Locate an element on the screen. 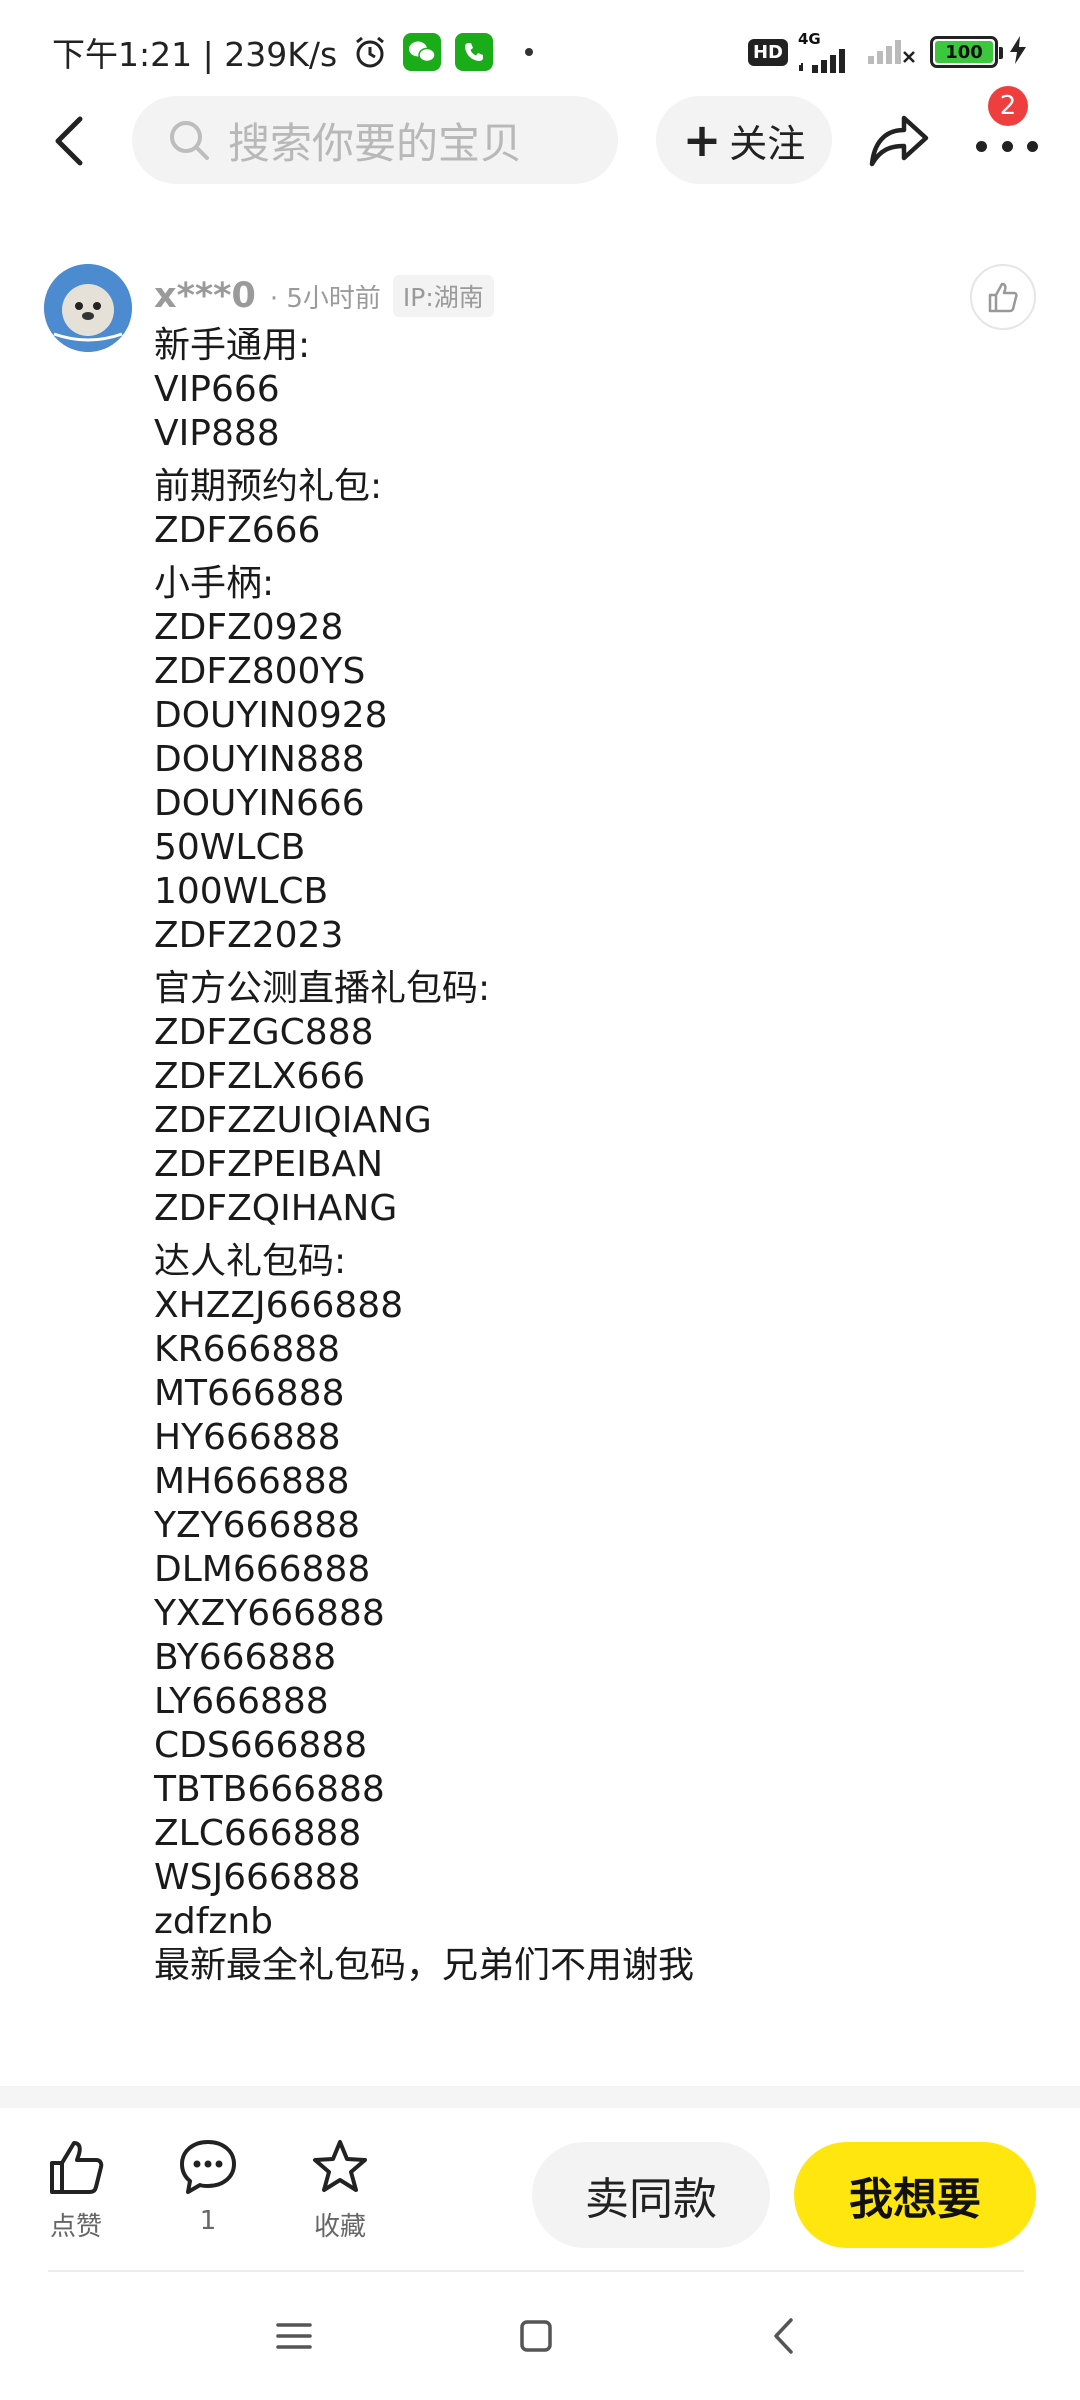 The image size is (1080, 2400). search-input: 搜索你要的宝贝 is located at coordinates (375, 140).